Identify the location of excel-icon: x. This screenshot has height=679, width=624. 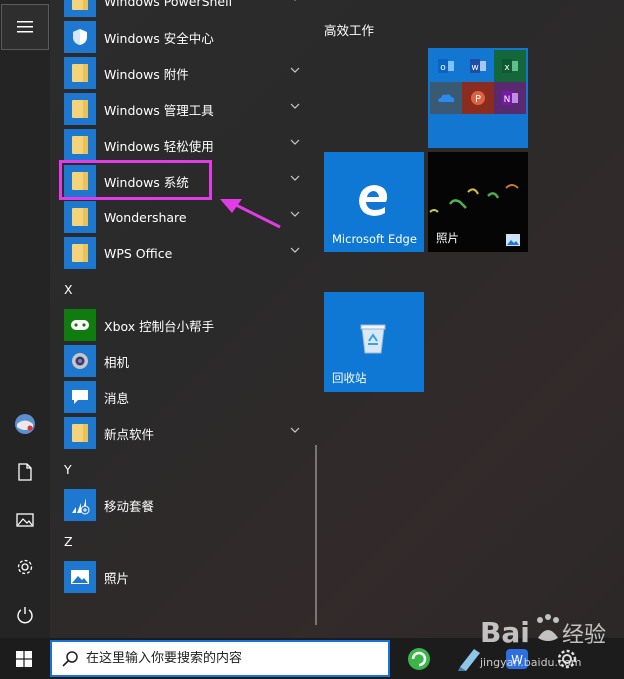
(510, 66).